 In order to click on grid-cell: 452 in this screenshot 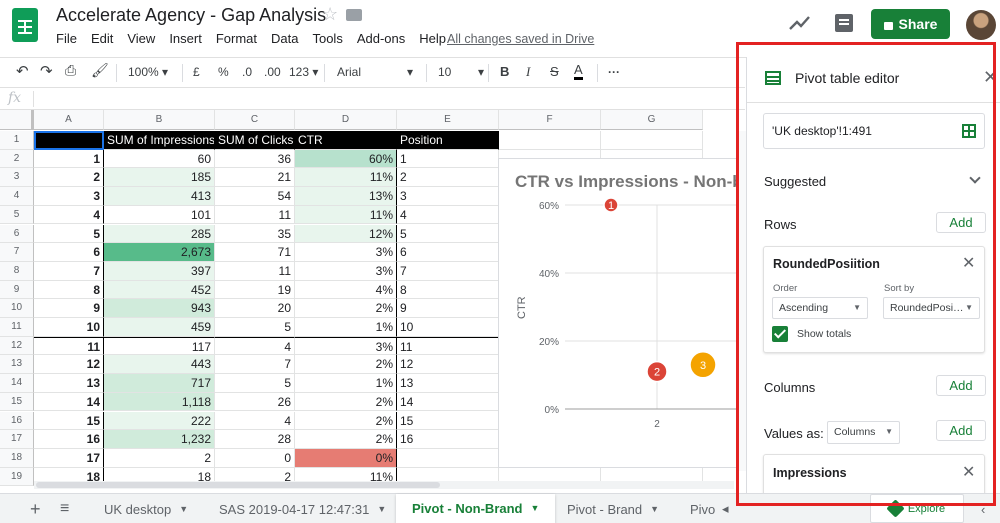, I will do `click(159, 290)`.